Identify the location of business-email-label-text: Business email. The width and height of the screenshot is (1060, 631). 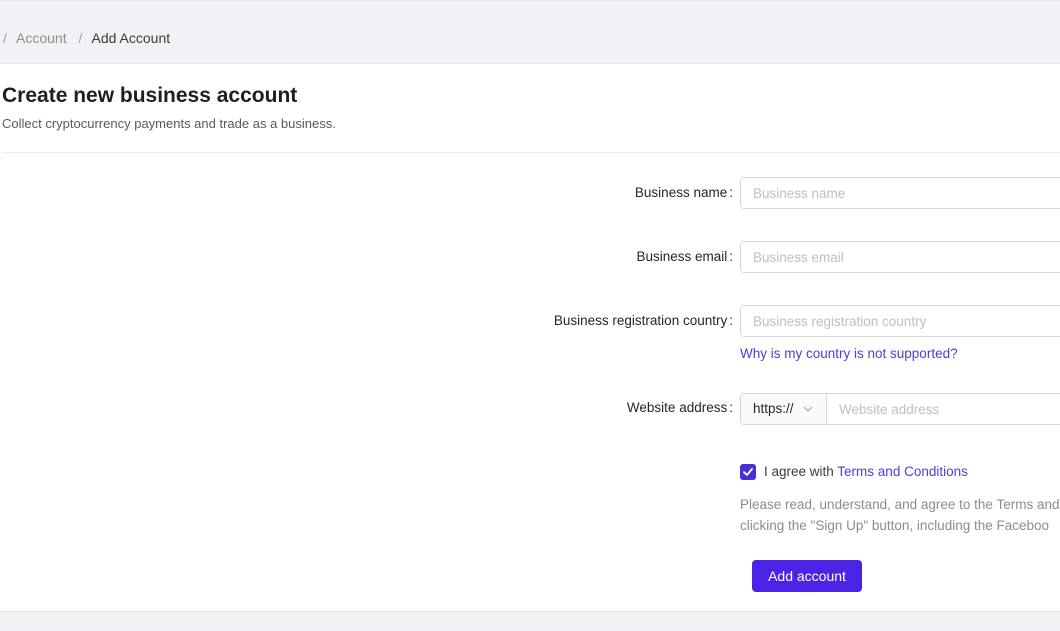
(682, 256).